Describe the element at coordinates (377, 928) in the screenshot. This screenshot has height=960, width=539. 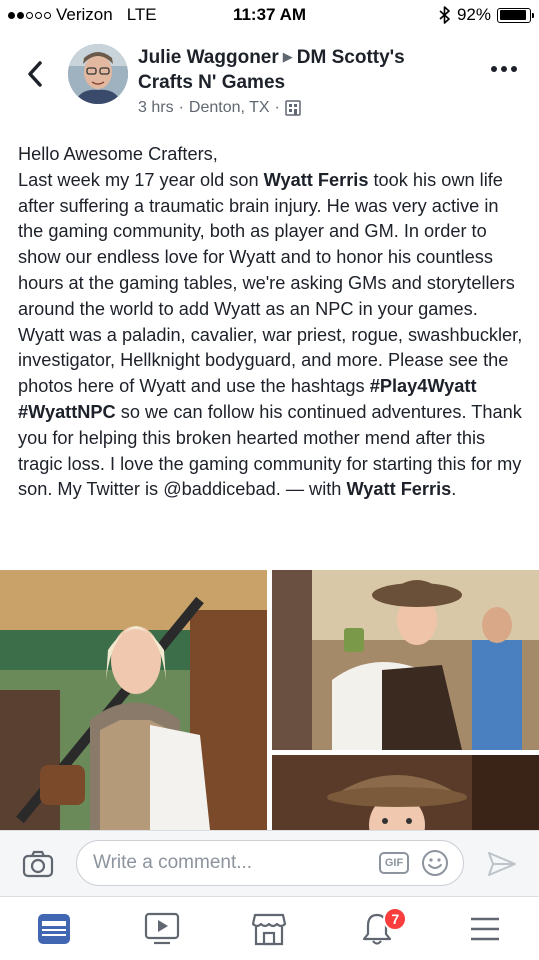
I see `tab-notifications: 7` at that location.